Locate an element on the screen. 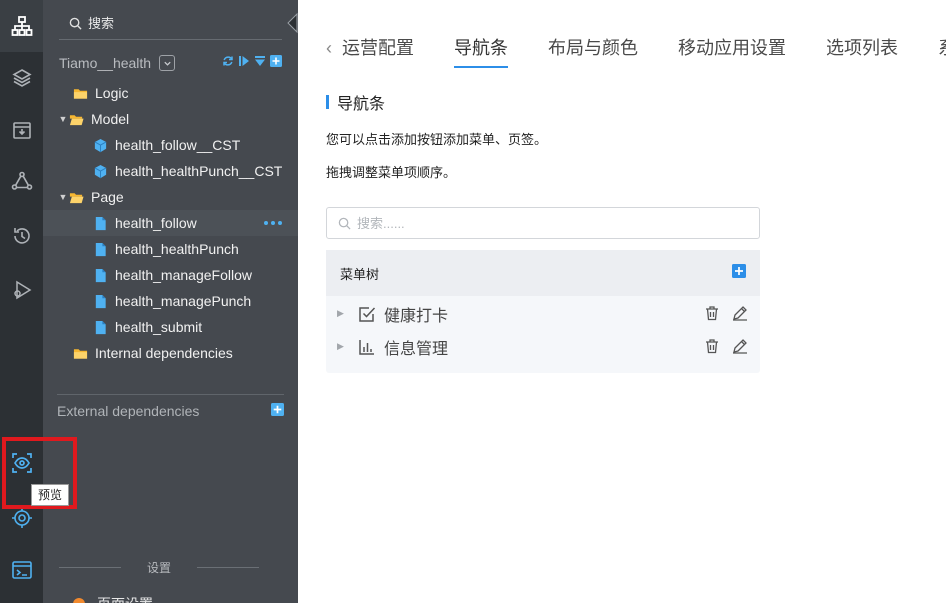 This screenshot has width=946, height=603. tree-folder-page: ▼ Page is located at coordinates (170, 197).